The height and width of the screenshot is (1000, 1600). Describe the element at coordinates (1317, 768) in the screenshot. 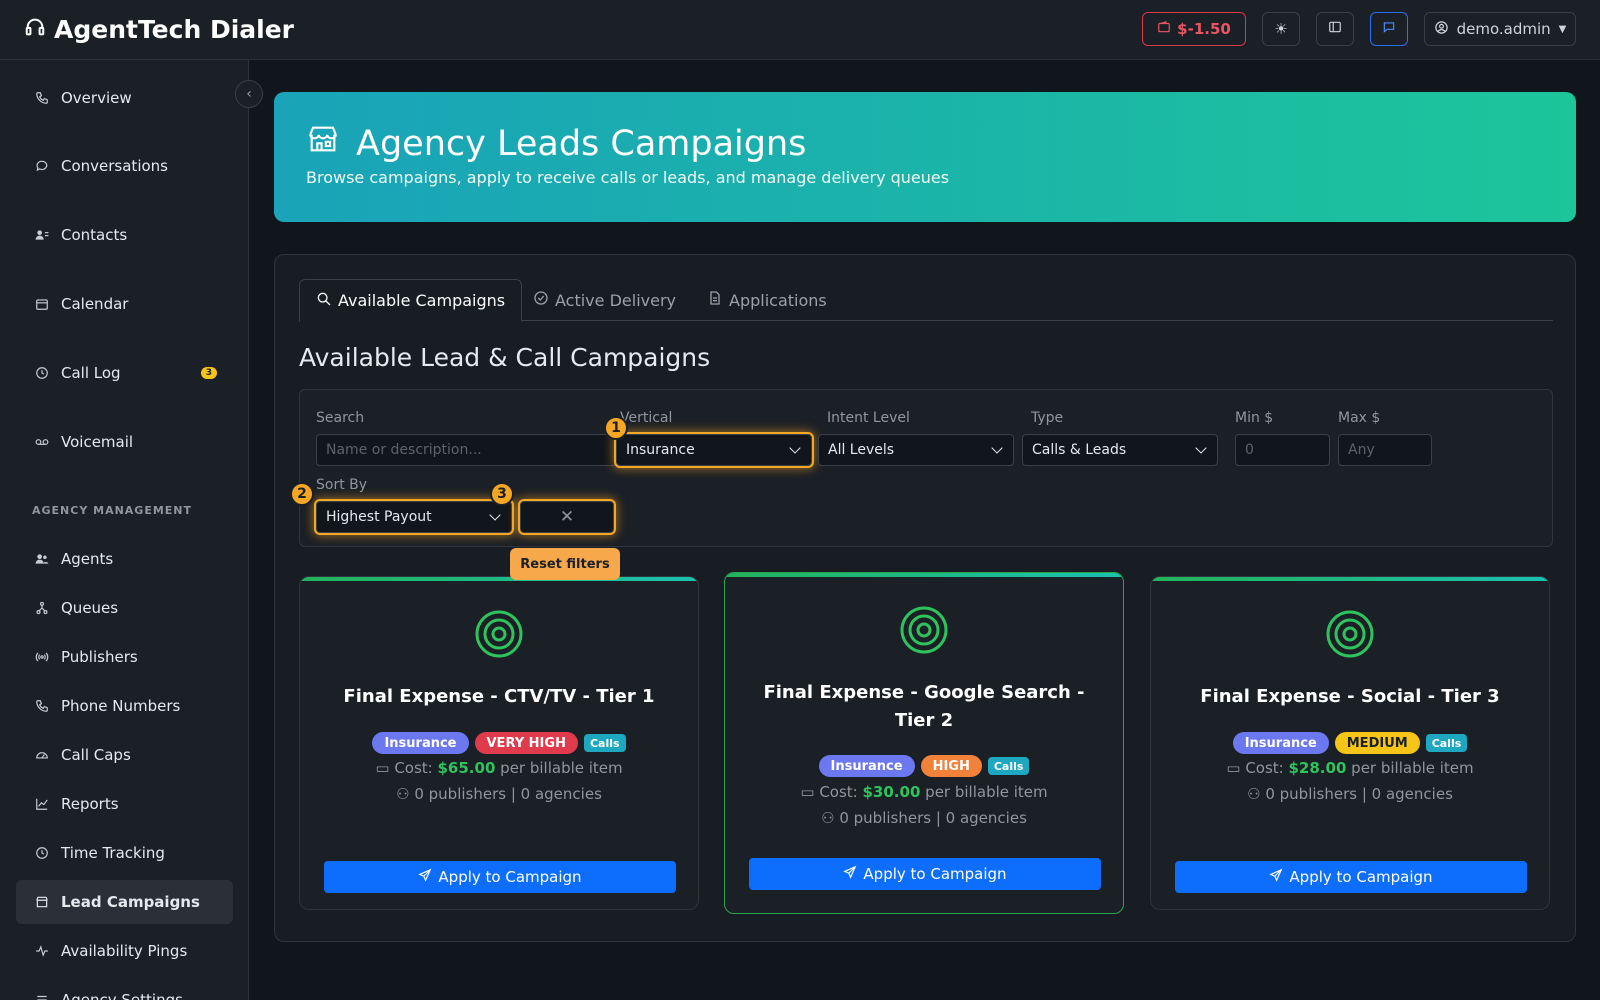

I see `cost-value: $28.00` at that location.